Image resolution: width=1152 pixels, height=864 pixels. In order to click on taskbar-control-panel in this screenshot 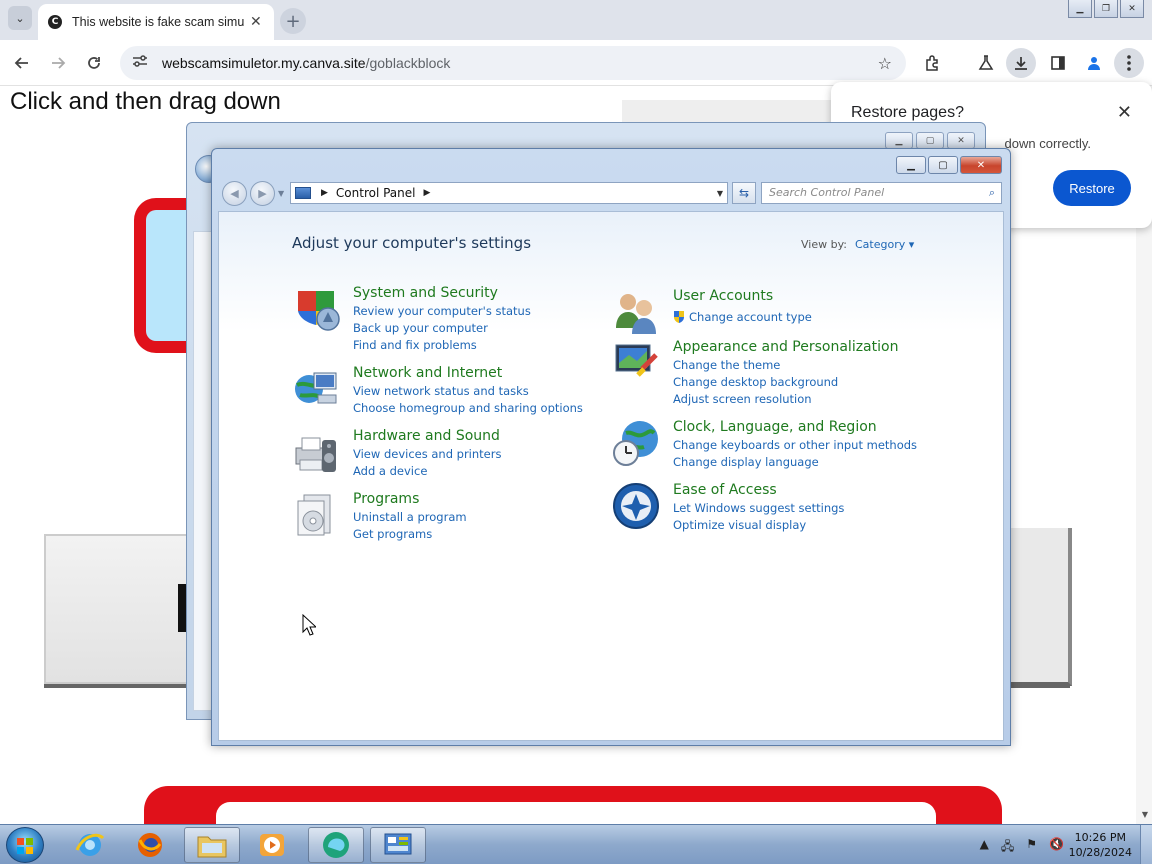, I will do `click(398, 845)`.